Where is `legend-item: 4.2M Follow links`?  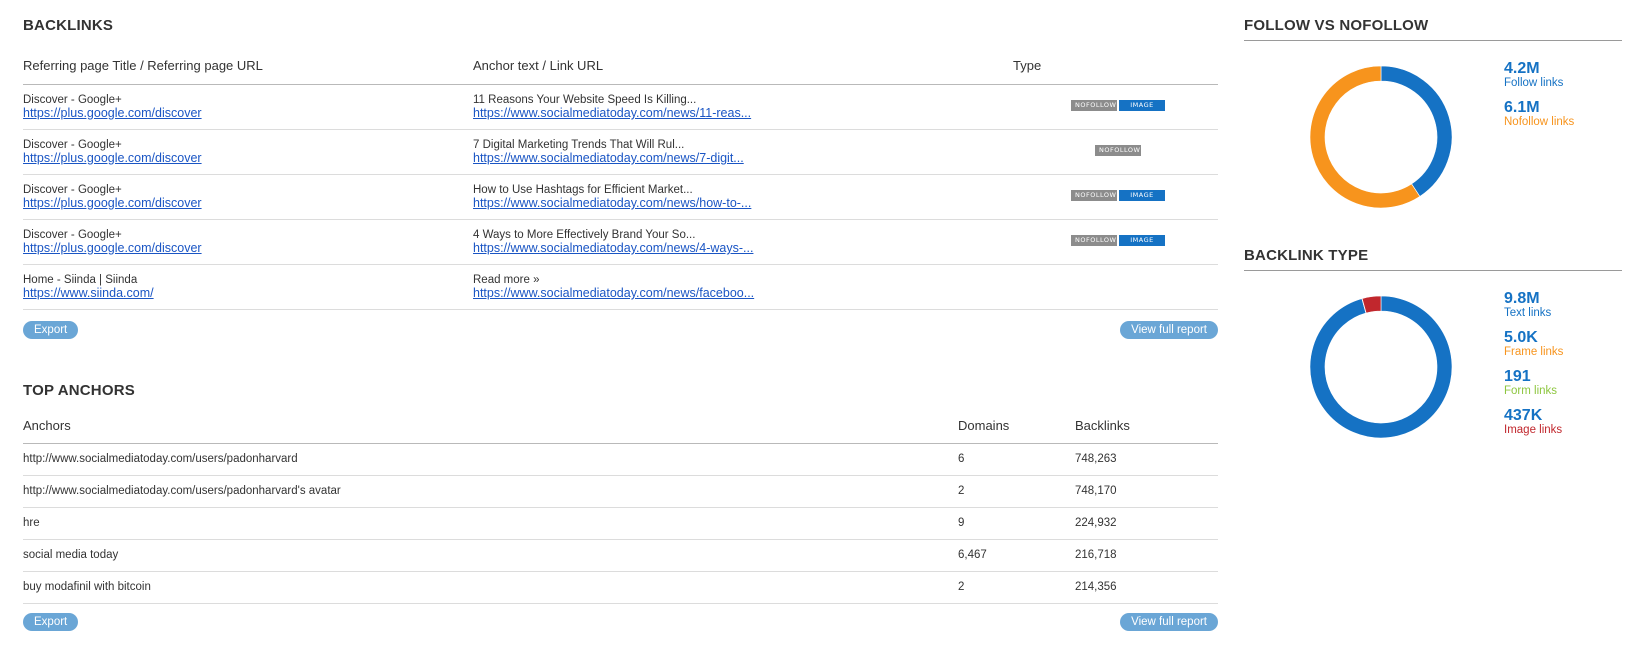 legend-item: 4.2M Follow links is located at coordinates (1539, 75).